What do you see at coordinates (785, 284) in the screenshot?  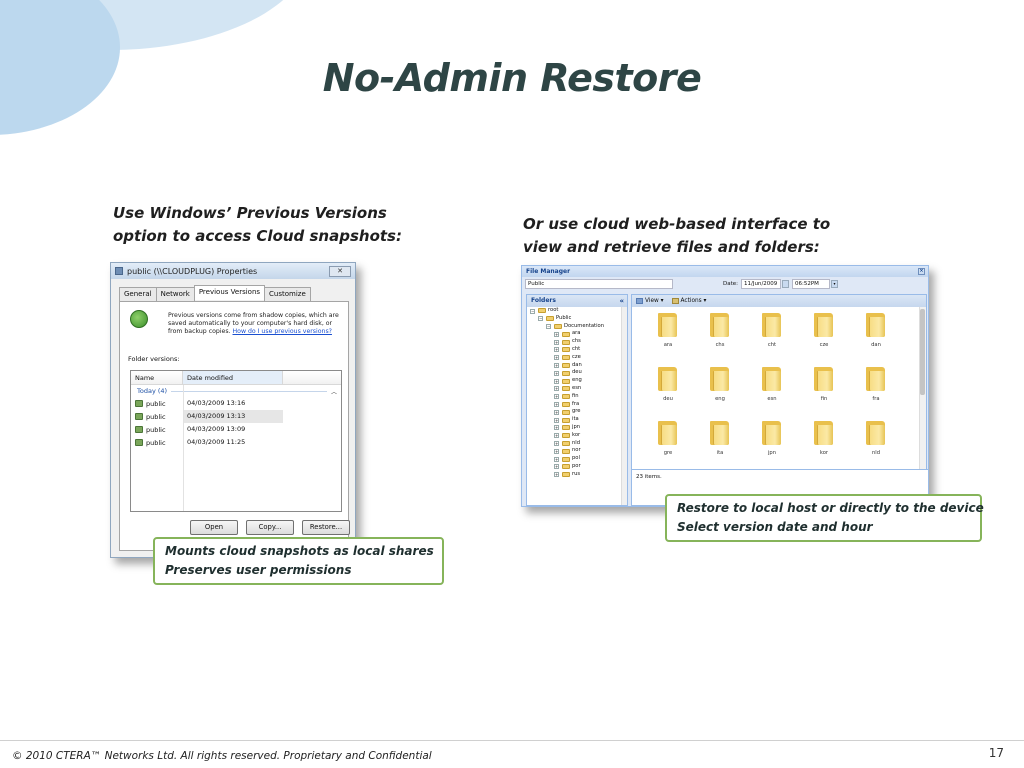 I see `calendar-icon` at bounding box center [785, 284].